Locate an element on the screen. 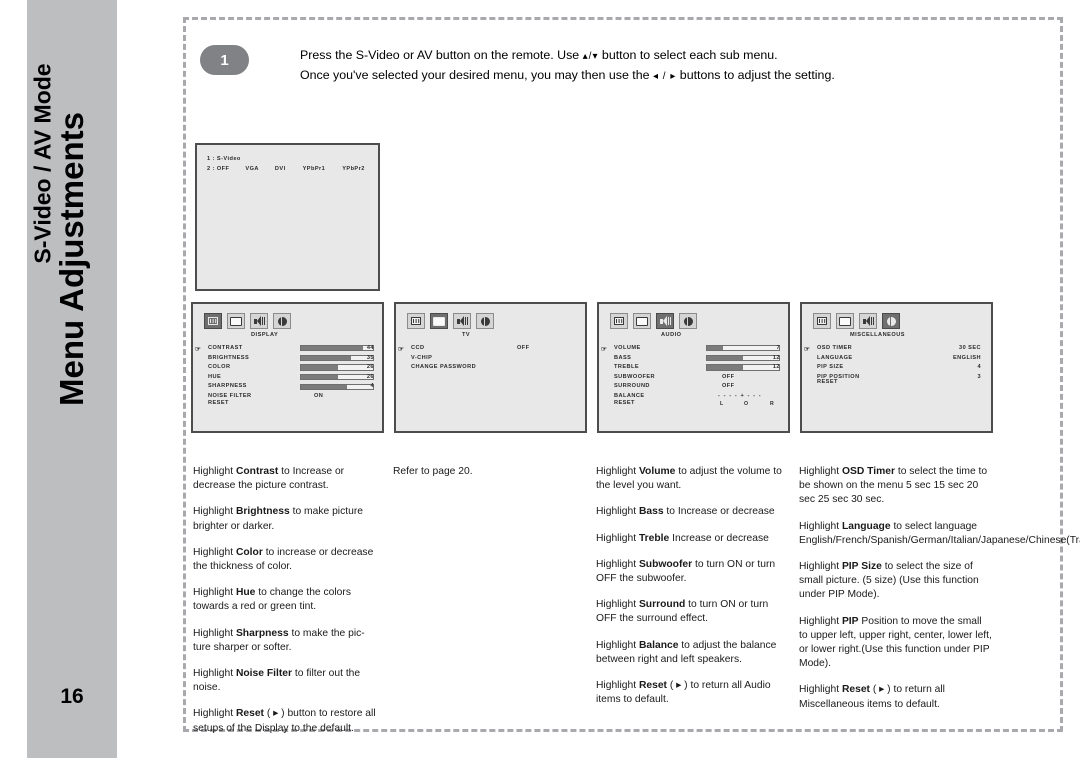 Image resolution: width=1080 pixels, height=758 pixels. source-line2-label: 2 : OFF is located at coordinates (218, 169).